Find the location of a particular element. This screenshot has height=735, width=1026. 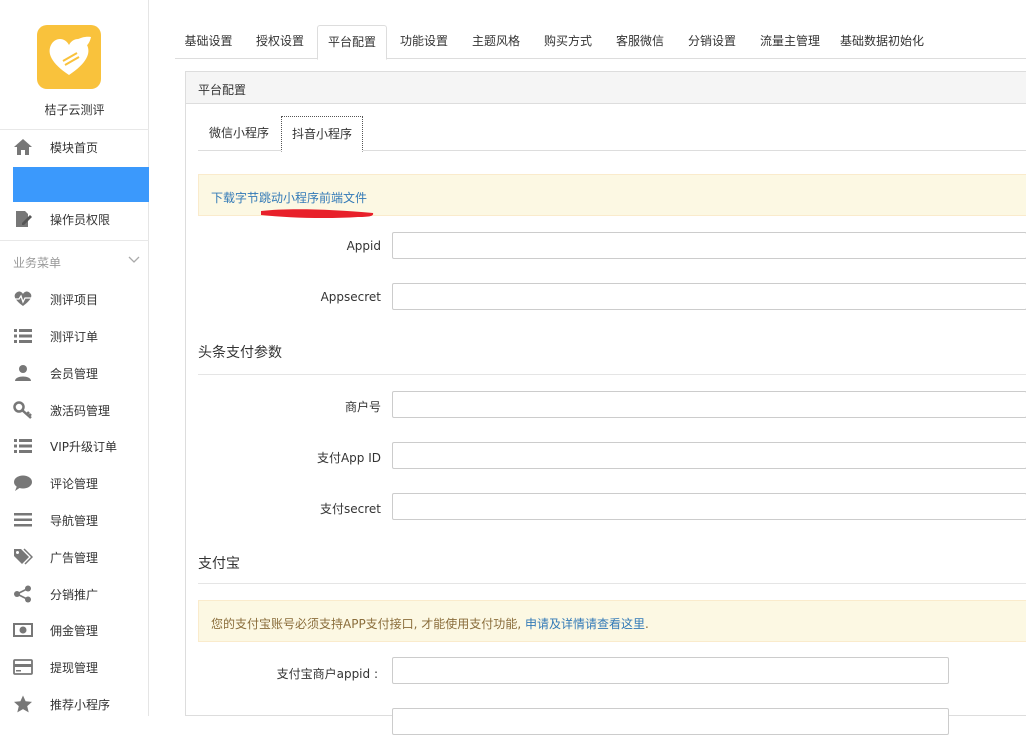

app-logo is located at coordinates (69, 57).